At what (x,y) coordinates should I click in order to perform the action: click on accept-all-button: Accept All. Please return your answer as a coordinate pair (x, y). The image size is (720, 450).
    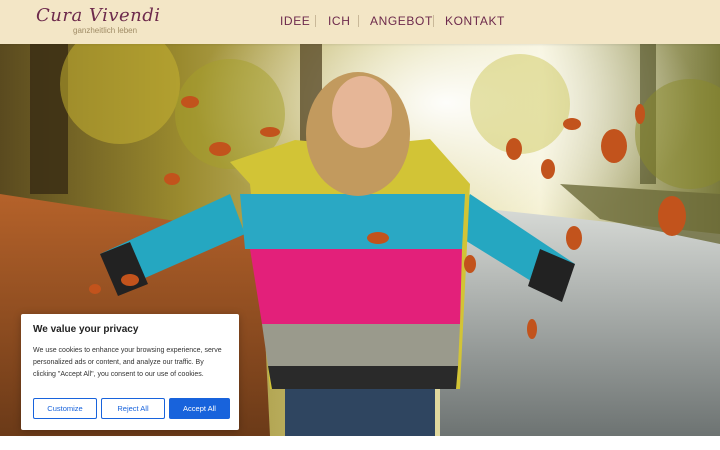
    Looking at the image, I should click on (199, 408).